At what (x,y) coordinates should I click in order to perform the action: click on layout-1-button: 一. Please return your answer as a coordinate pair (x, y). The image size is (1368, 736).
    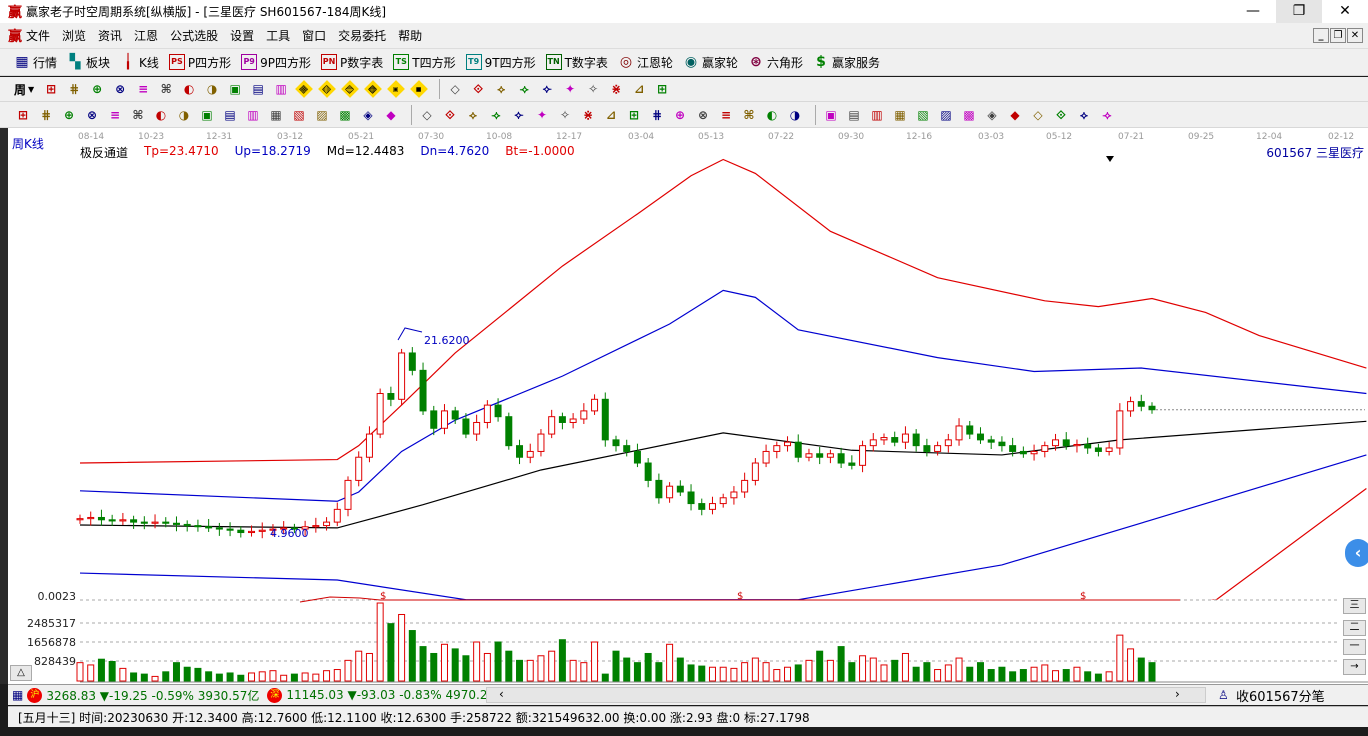
    Looking at the image, I should click on (1354, 647).